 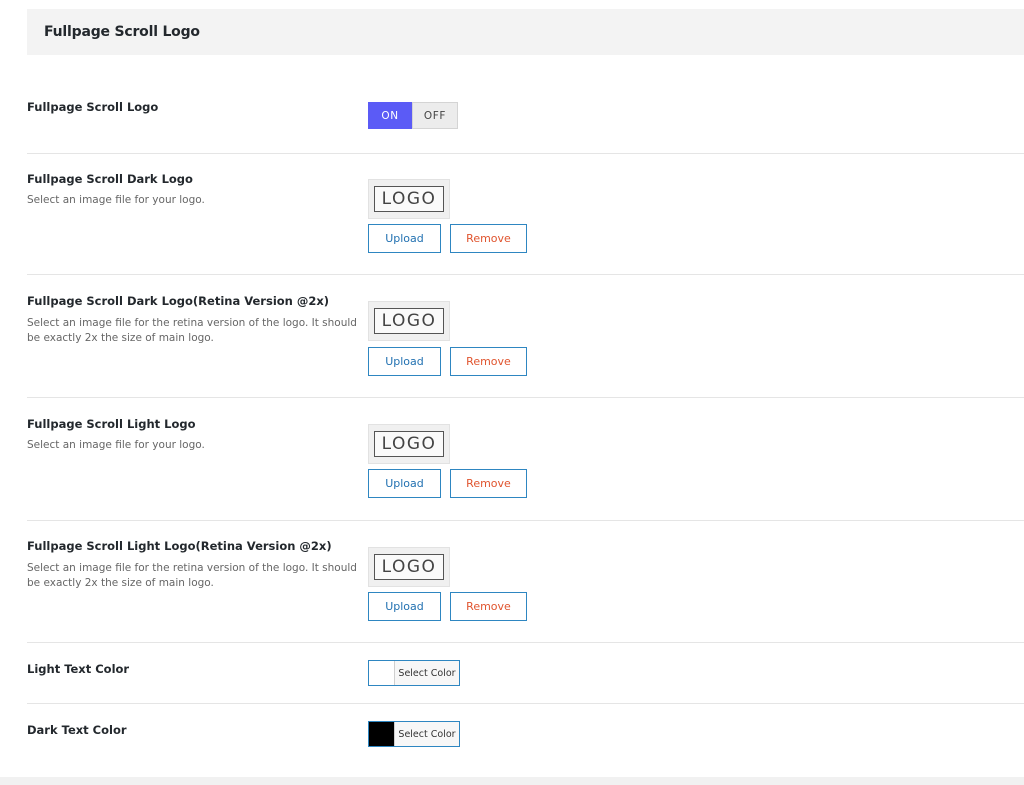 I want to click on light-logo-label: Fullpage Scroll Light Logo, so click(x=111, y=424).